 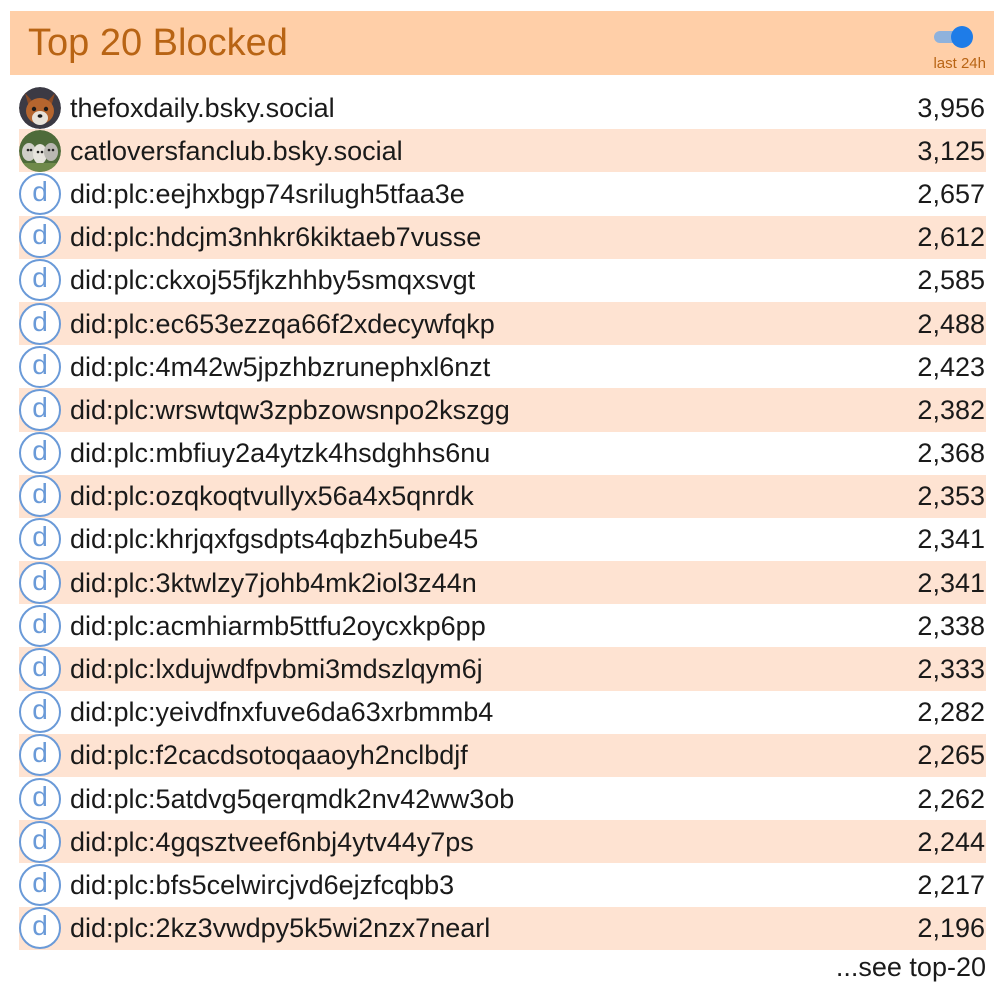 I want to click on account-handle: did:plc:yeivdfnxfuve6da63xrbmmb4, so click(x=282, y=712).